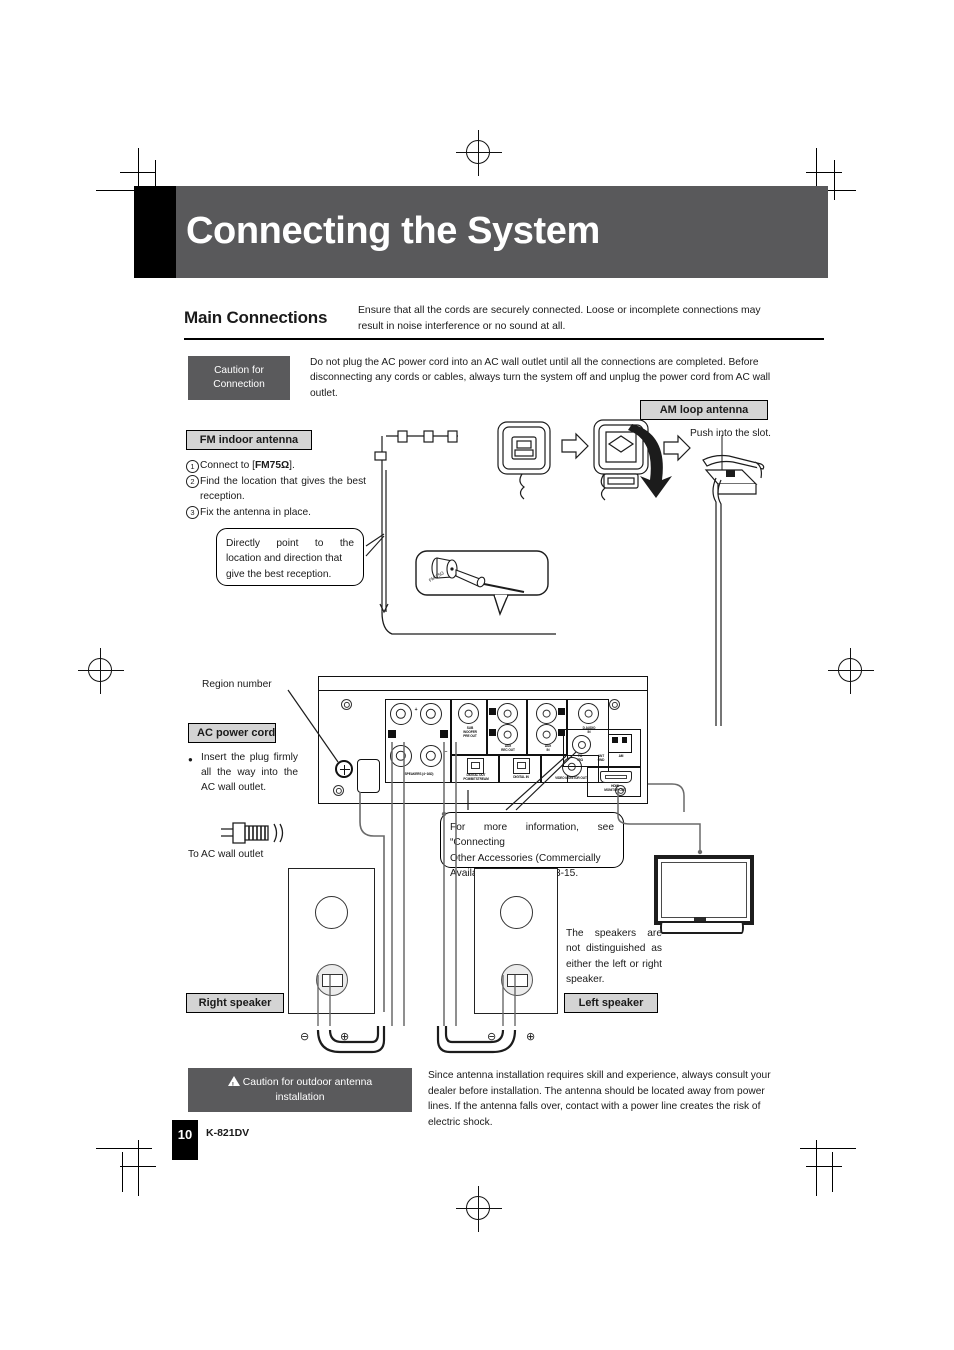 This screenshot has width=954, height=1350. Describe the element at coordinates (470, 736) in the screenshot. I see `label-subwoofer-3: PRE OUT` at that location.